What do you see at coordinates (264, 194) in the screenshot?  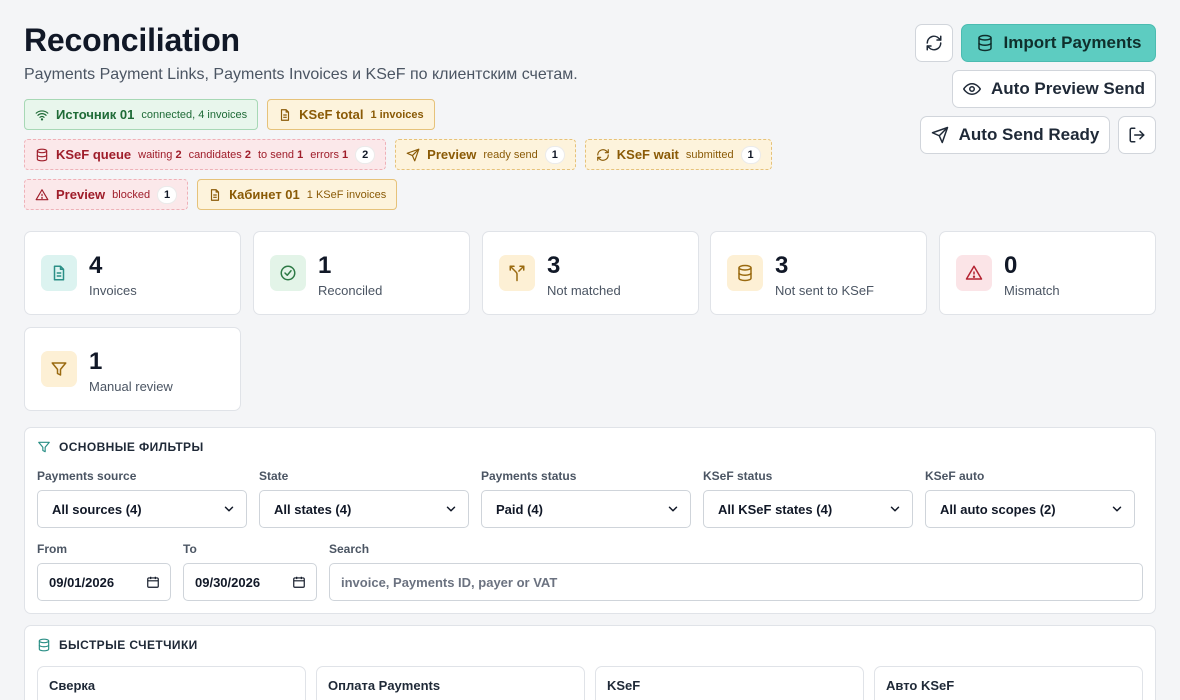 I see `chip-cabinet-label: Кабинет 01` at bounding box center [264, 194].